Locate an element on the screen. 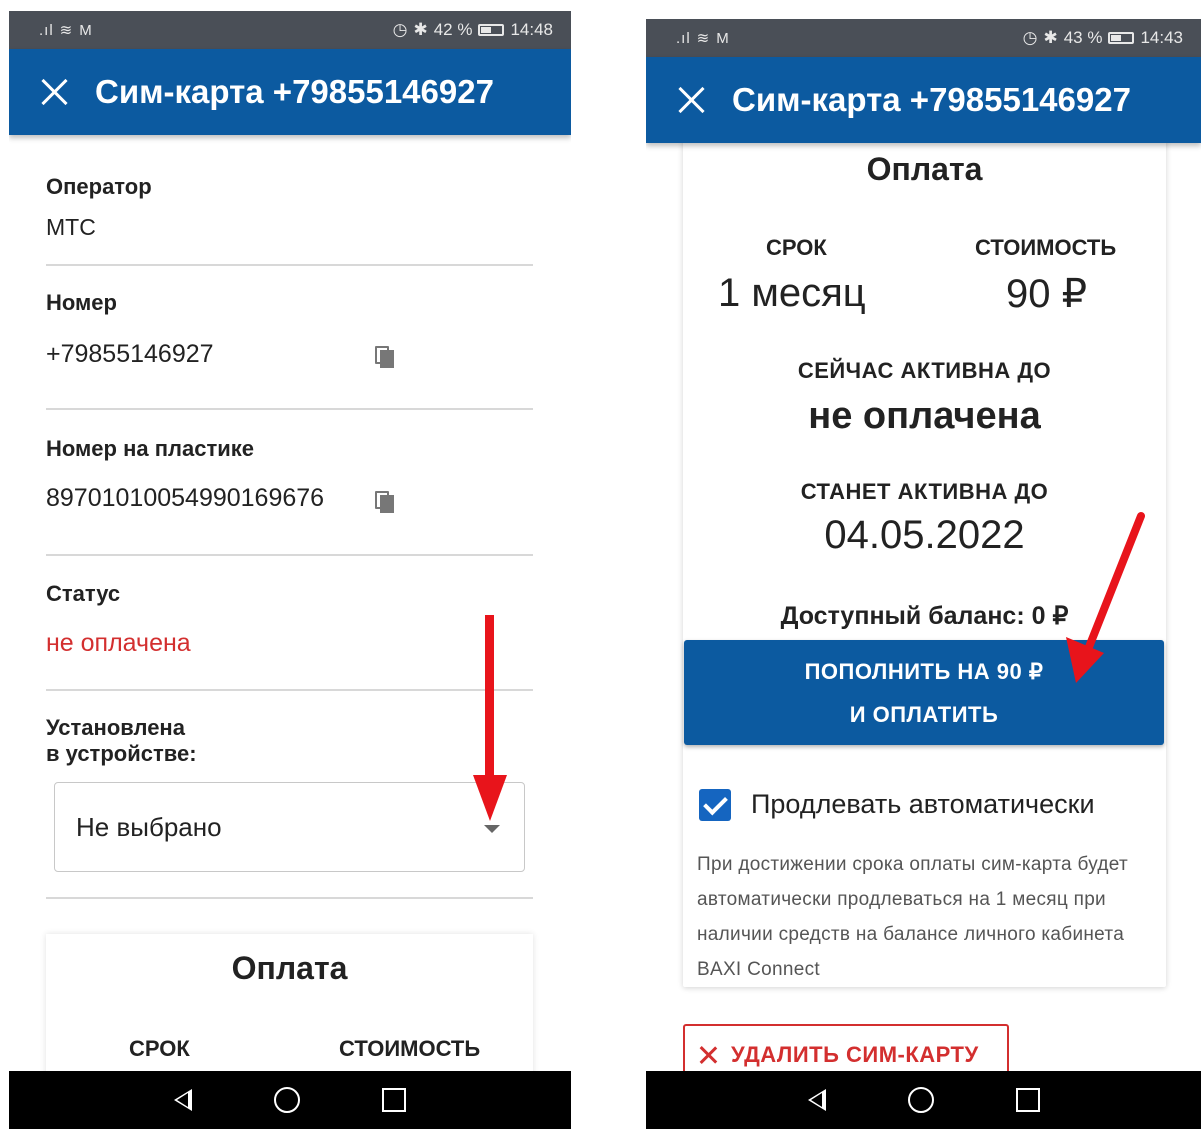 This screenshot has height=1129, width=1201. battery-percent: 42 % is located at coordinates (453, 29).